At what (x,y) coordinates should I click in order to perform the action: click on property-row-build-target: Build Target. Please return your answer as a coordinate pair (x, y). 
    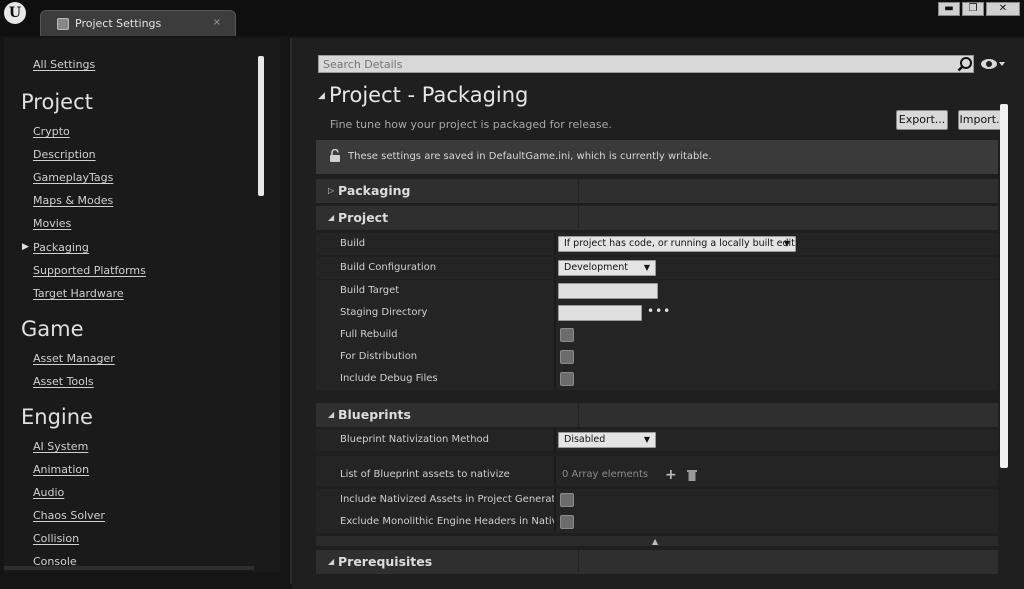
    Looking at the image, I should click on (657, 291).